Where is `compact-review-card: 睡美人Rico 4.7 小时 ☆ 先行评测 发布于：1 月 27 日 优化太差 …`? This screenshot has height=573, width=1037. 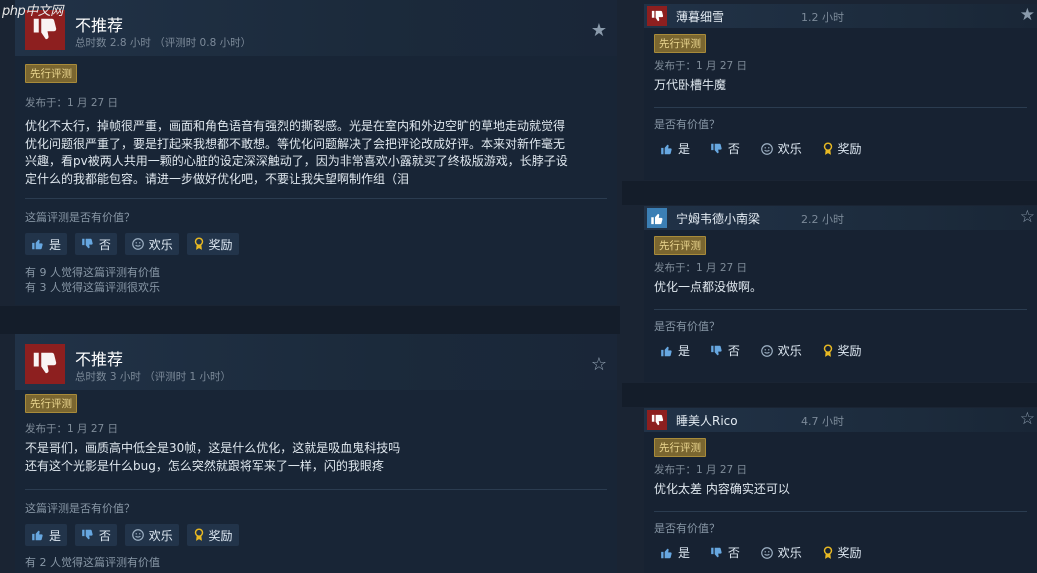 compact-review-card: 睡美人Rico 4.7 小时 ☆ 先行评测 发布于：1 月 27 日 优化太差 … is located at coordinates (840, 490).